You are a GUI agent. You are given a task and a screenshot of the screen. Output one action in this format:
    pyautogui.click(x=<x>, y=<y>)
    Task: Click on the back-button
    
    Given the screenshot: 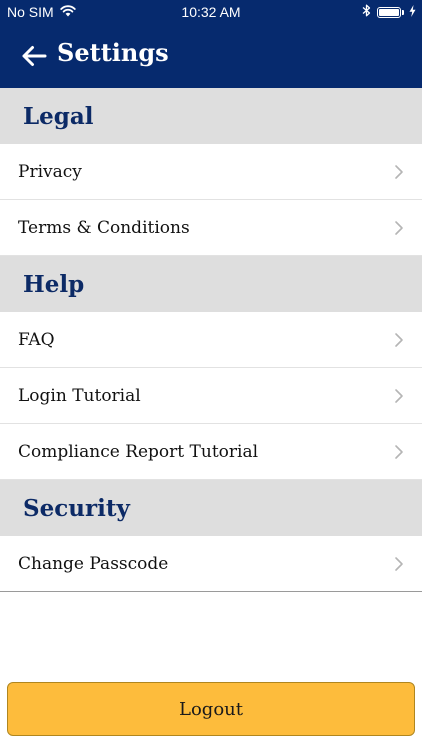 What is the action you would take?
    pyautogui.click(x=34, y=56)
    